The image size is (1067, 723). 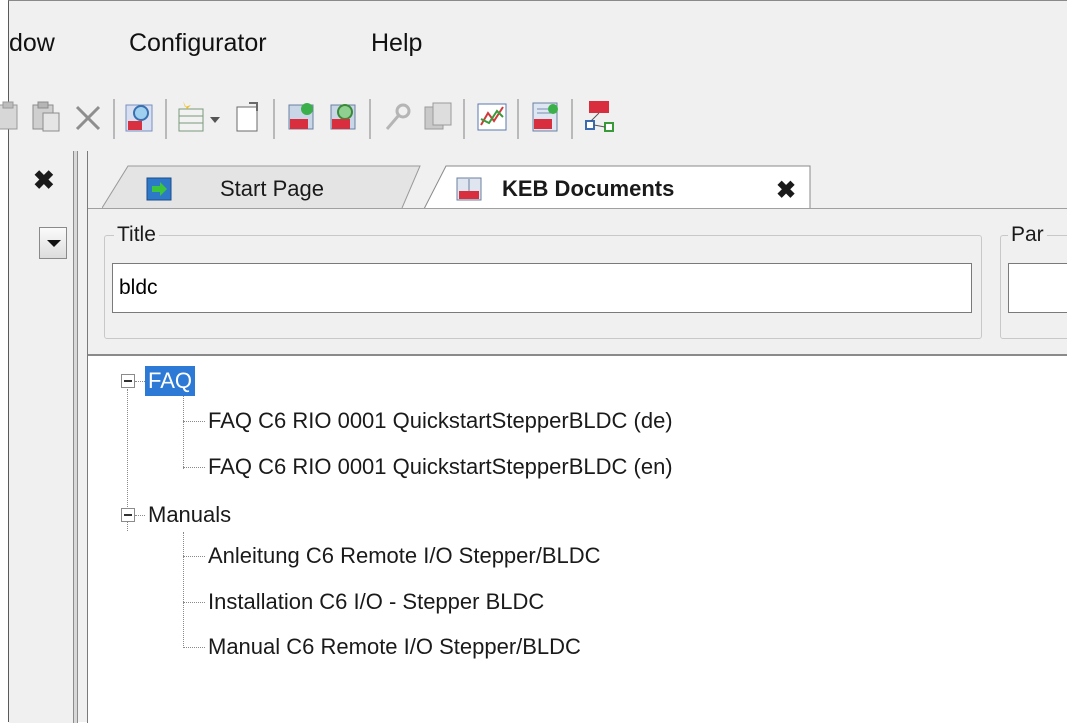 I want to click on paste-icon, so click(x=10, y=117).